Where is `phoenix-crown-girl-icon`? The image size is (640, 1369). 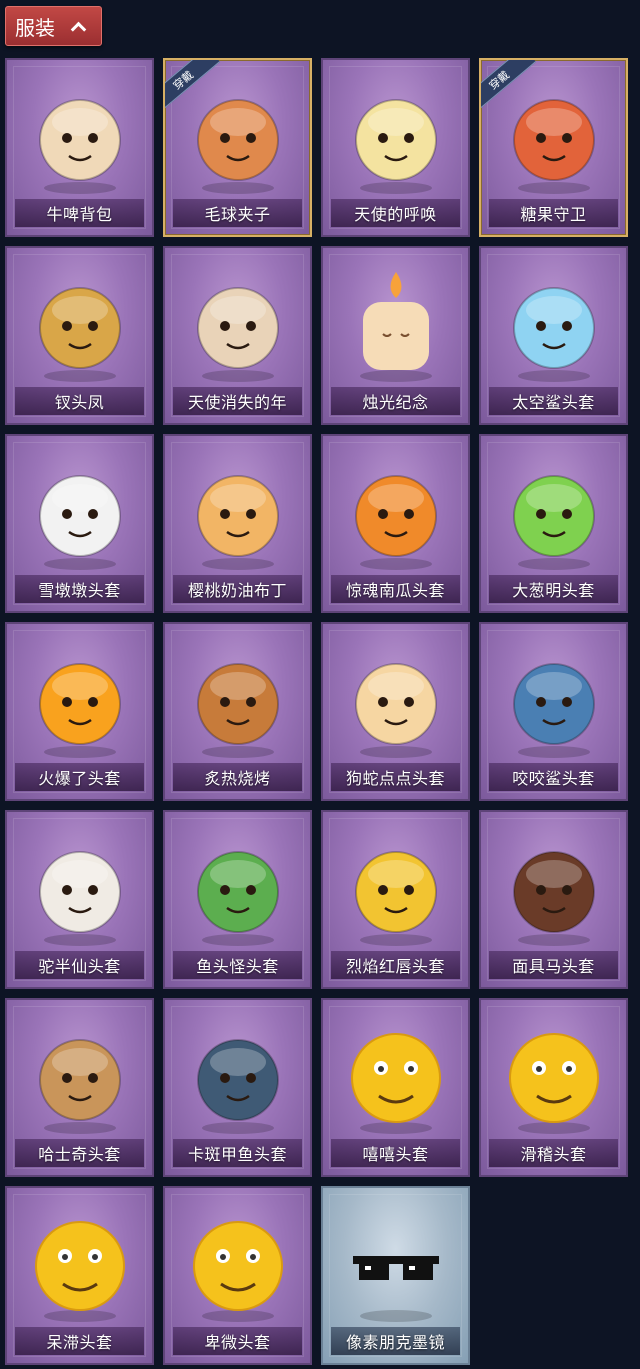 phoenix-crown-girl-icon is located at coordinates (80, 324).